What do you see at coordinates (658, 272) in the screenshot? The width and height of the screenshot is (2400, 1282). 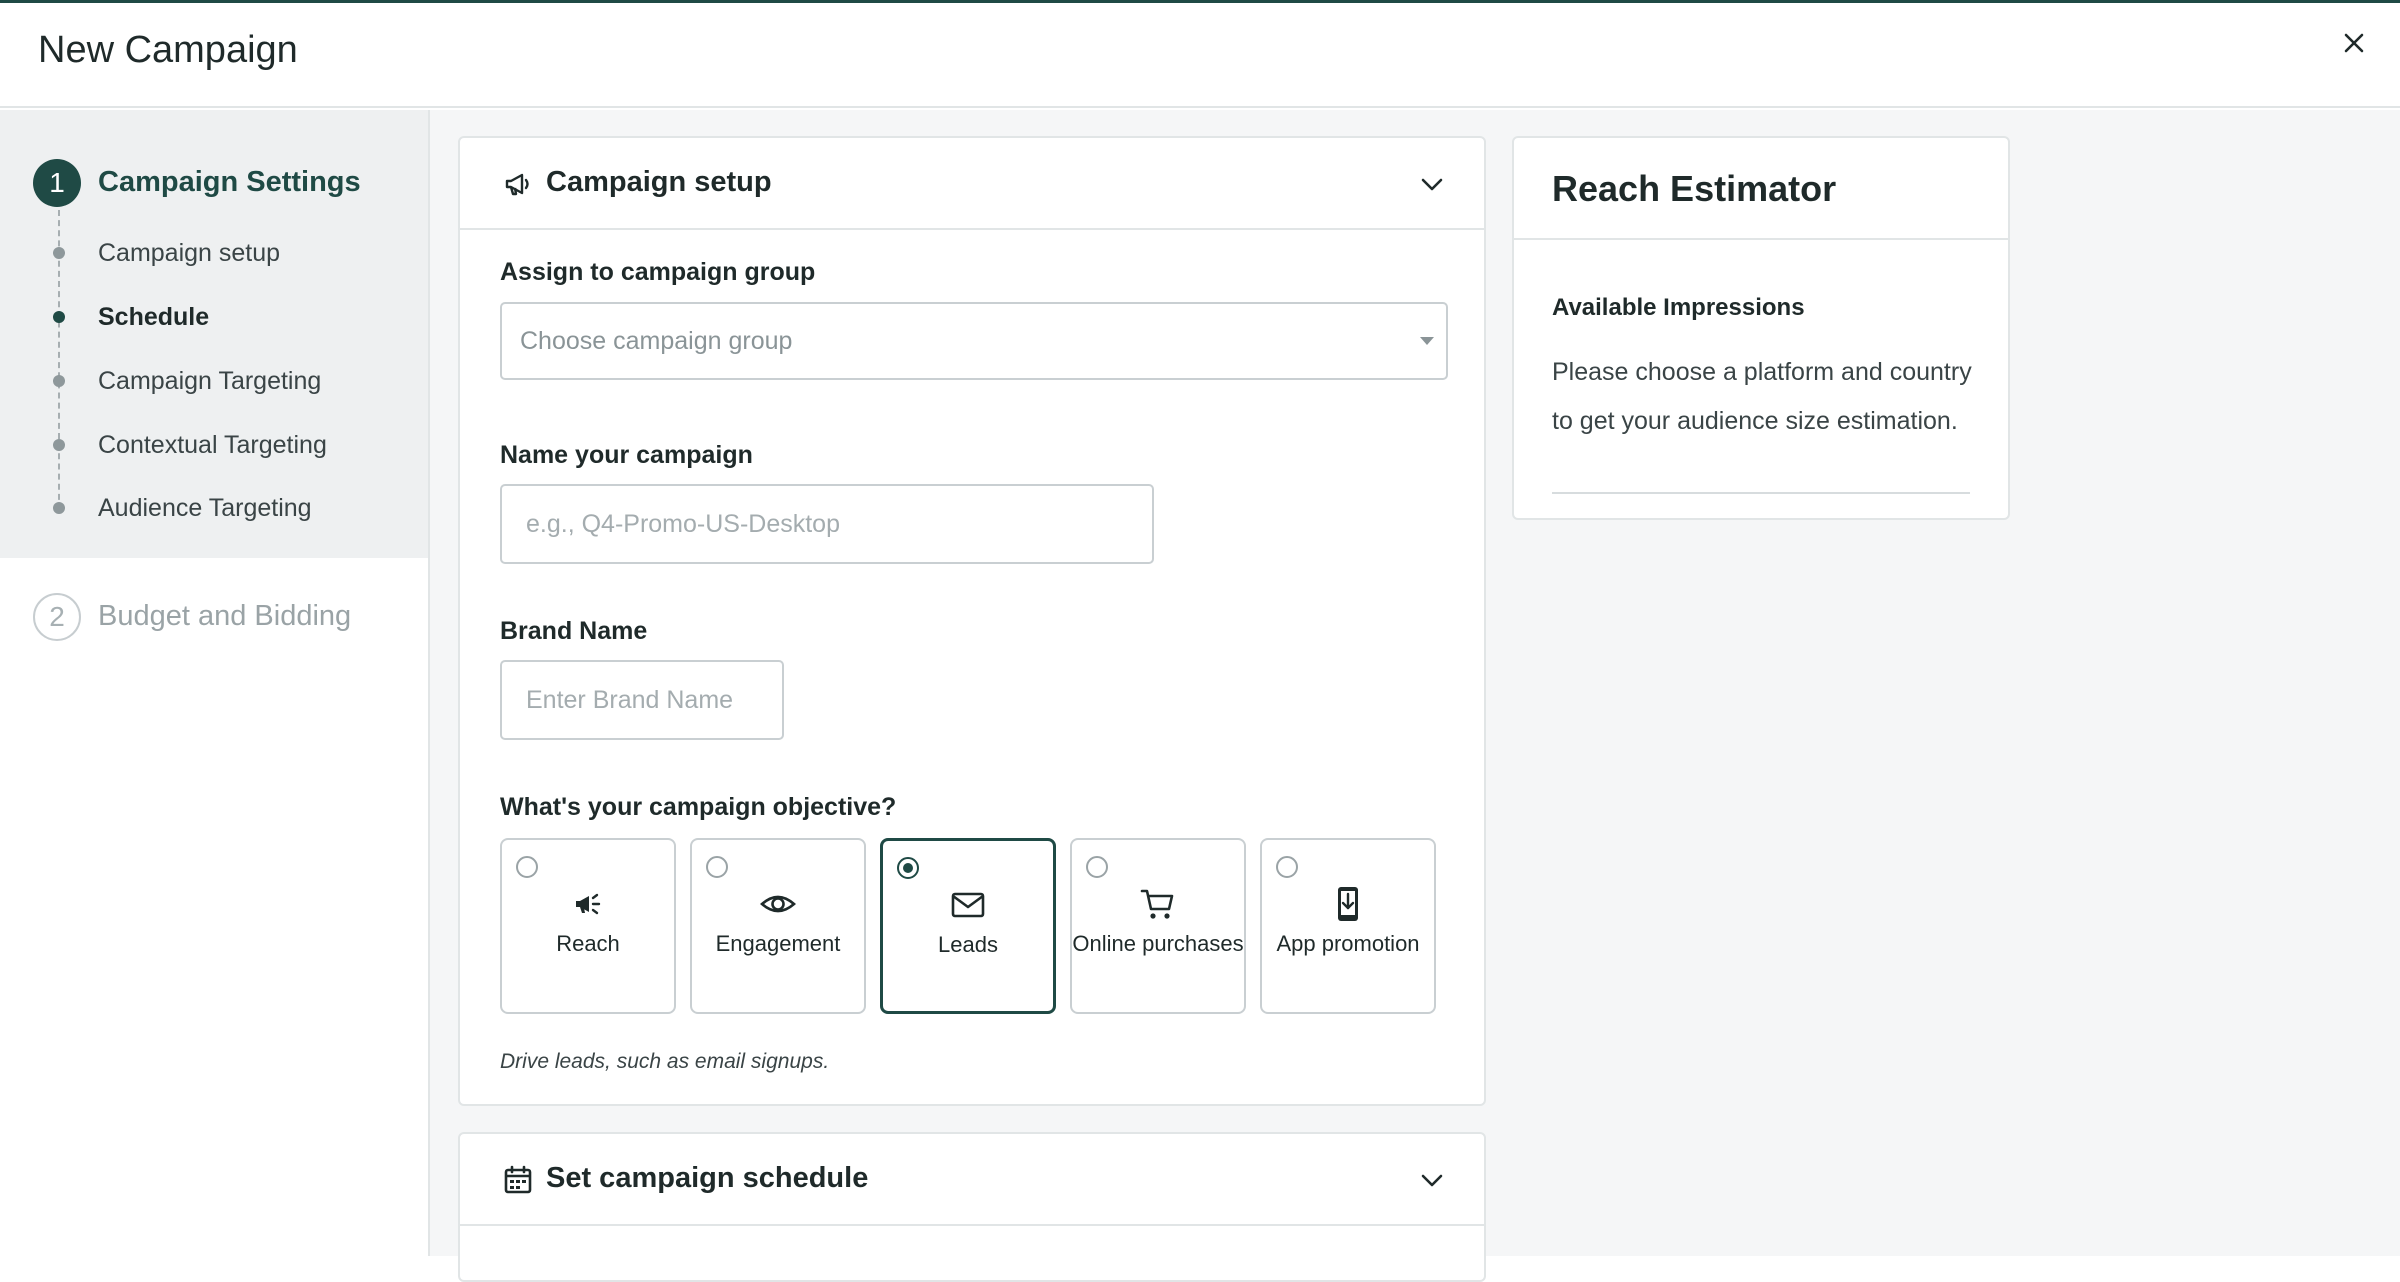 I see `campaign-group-label: Assign to campaign group` at bounding box center [658, 272].